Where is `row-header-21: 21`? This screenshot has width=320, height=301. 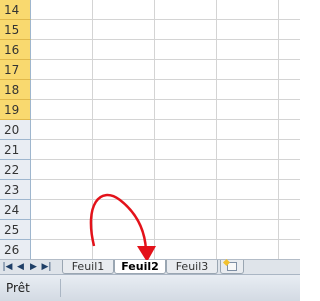
row-header-21: 21 is located at coordinates (15, 150).